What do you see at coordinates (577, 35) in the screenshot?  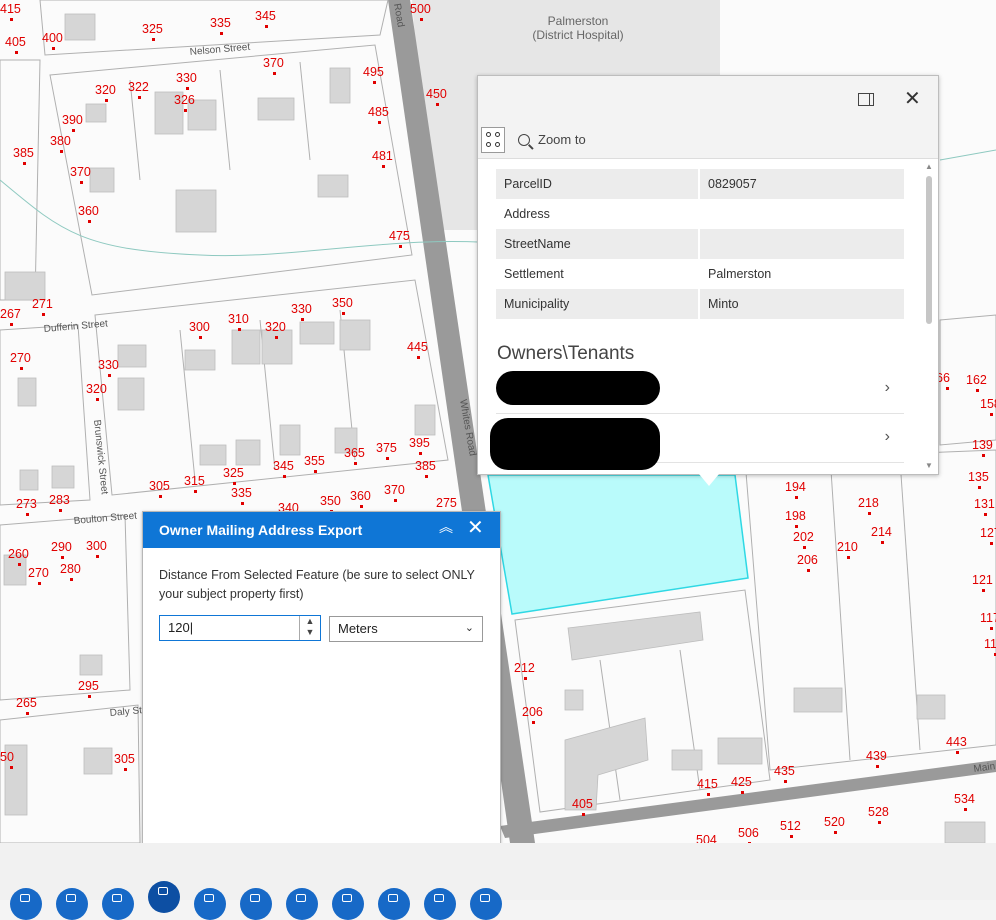 I see `hospital-label: (District Hospital)` at bounding box center [577, 35].